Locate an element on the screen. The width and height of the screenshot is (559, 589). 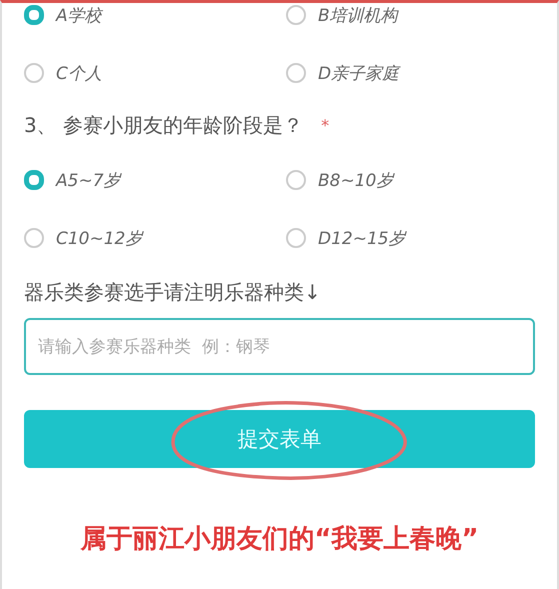
radio-option: D12~15岁 is located at coordinates (410, 238).